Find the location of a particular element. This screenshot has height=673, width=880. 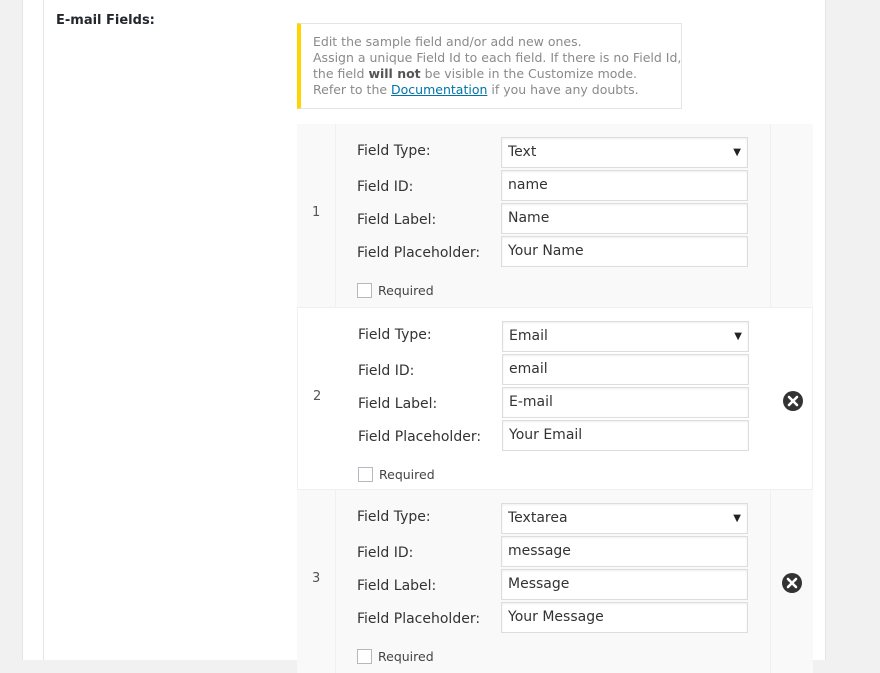

field-id-input: message is located at coordinates (624, 551).